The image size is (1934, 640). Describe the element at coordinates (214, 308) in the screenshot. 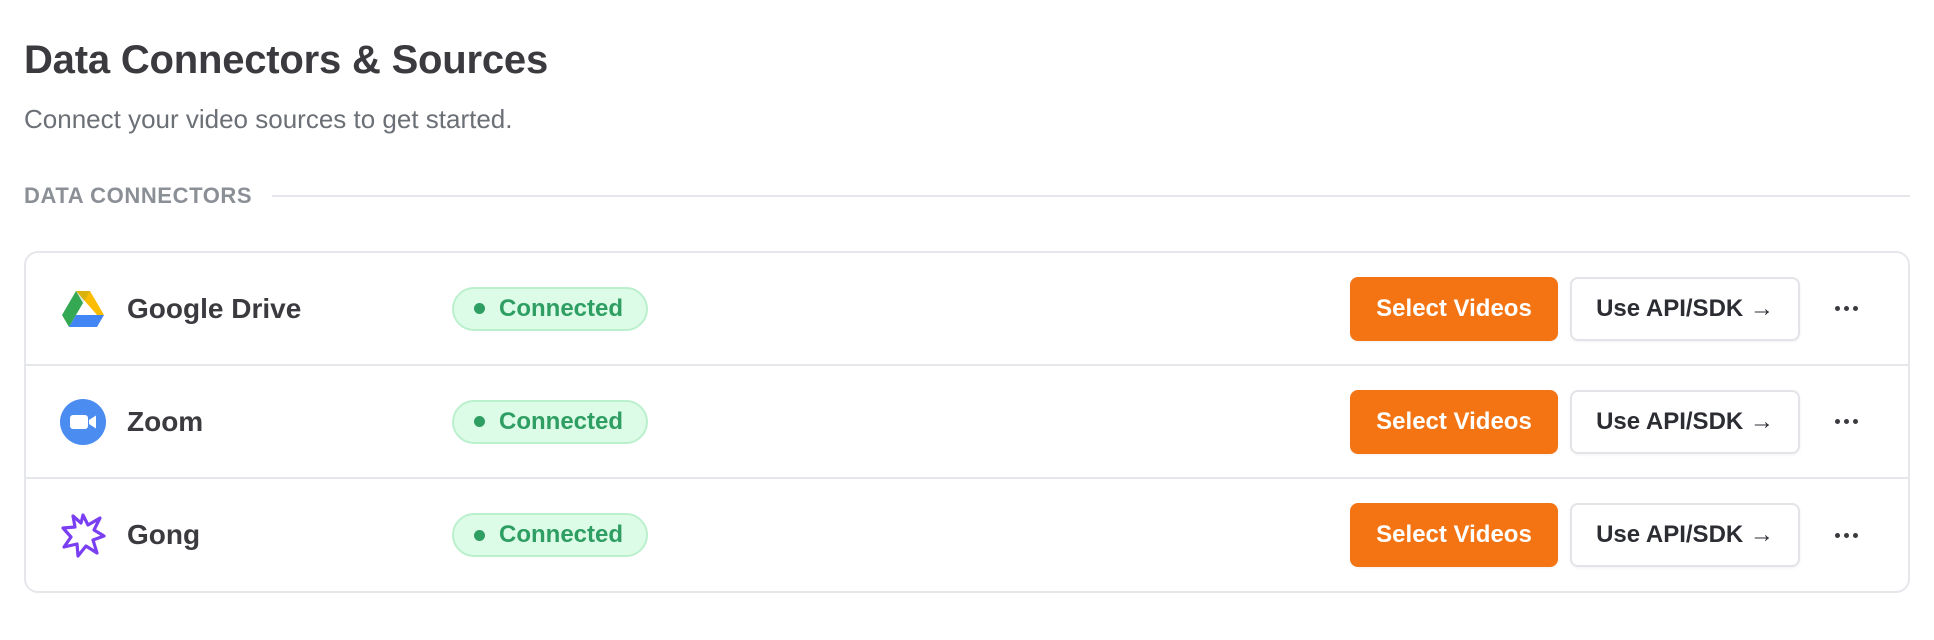

I see `connector-name: Google Drive` at that location.